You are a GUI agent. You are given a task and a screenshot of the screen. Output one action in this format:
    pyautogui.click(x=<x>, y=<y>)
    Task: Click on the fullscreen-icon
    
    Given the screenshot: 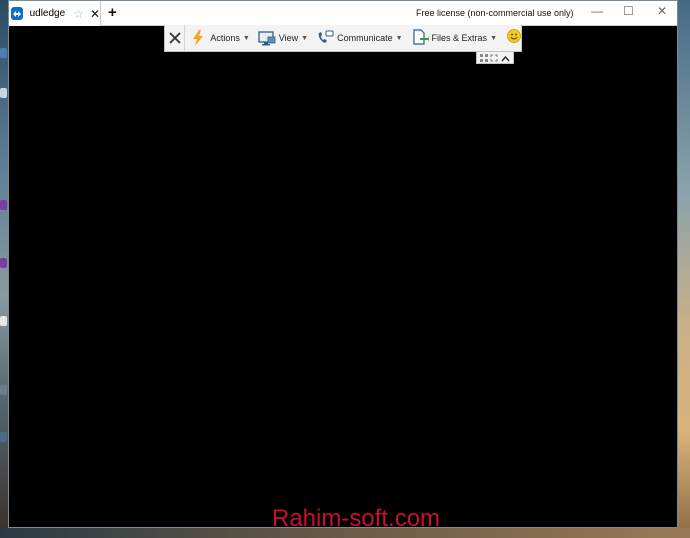 What is the action you would take?
    pyautogui.click(x=494, y=58)
    